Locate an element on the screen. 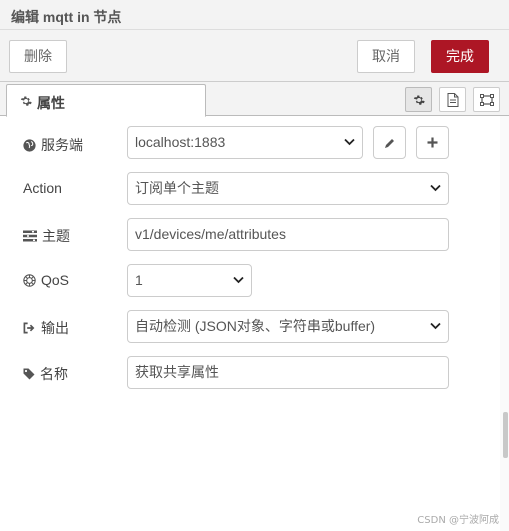  tab-appearance is located at coordinates (486, 99).